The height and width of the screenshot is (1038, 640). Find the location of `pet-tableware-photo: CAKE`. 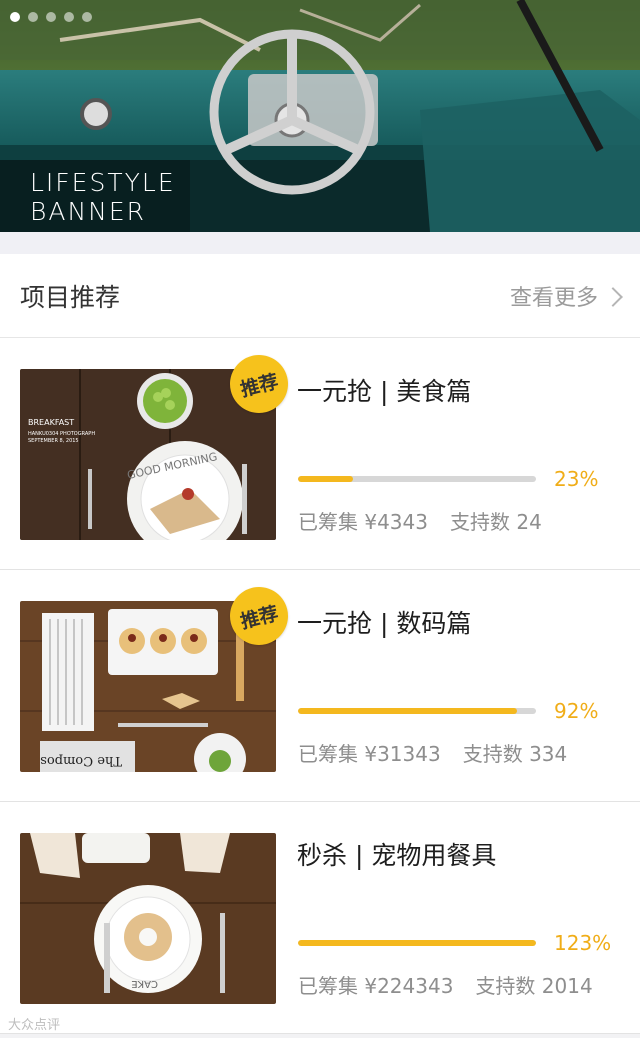

pet-tableware-photo: CAKE is located at coordinates (148, 918).